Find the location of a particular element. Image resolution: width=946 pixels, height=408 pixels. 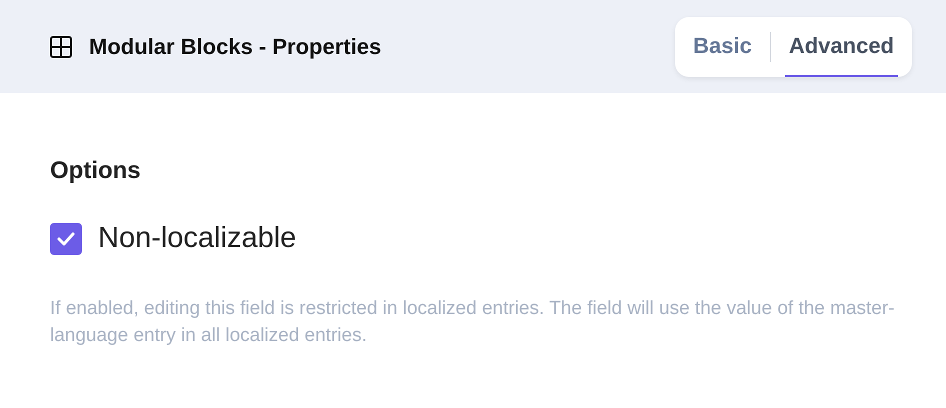

panel-title: Modular Blocks - Properties is located at coordinates (235, 47).